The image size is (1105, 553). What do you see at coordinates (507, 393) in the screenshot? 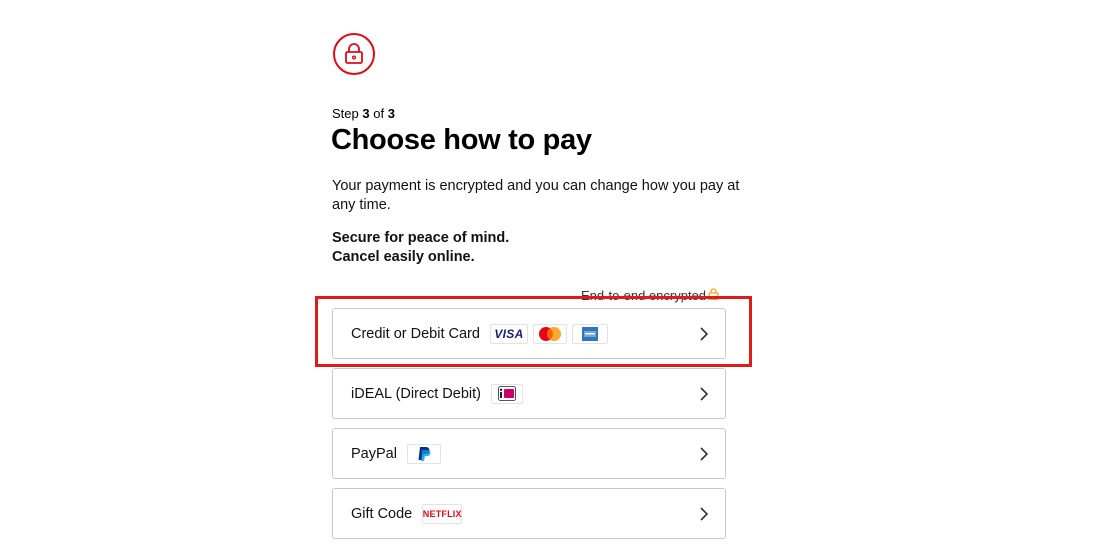
I see `ideal-logo` at bounding box center [507, 393].